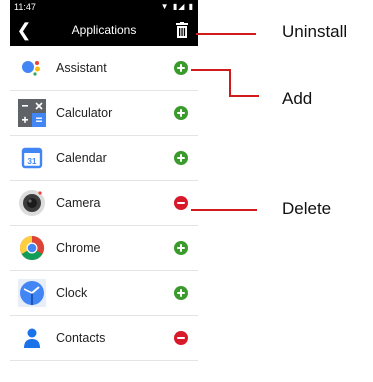 The width and height of the screenshot is (373, 382). I want to click on add-callout-line-h2, so click(244, 96).